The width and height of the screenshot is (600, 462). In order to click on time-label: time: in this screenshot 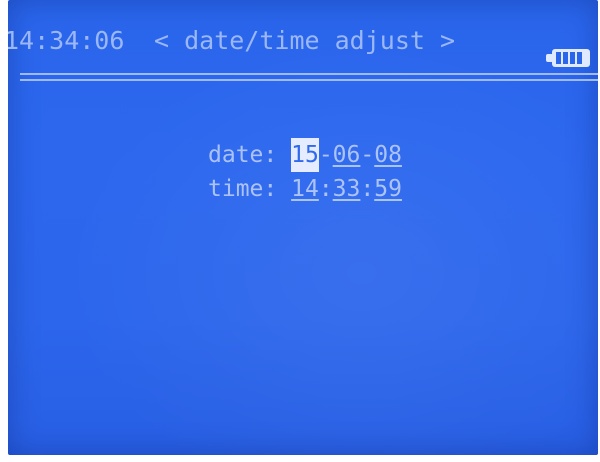, I will do `click(243, 189)`.